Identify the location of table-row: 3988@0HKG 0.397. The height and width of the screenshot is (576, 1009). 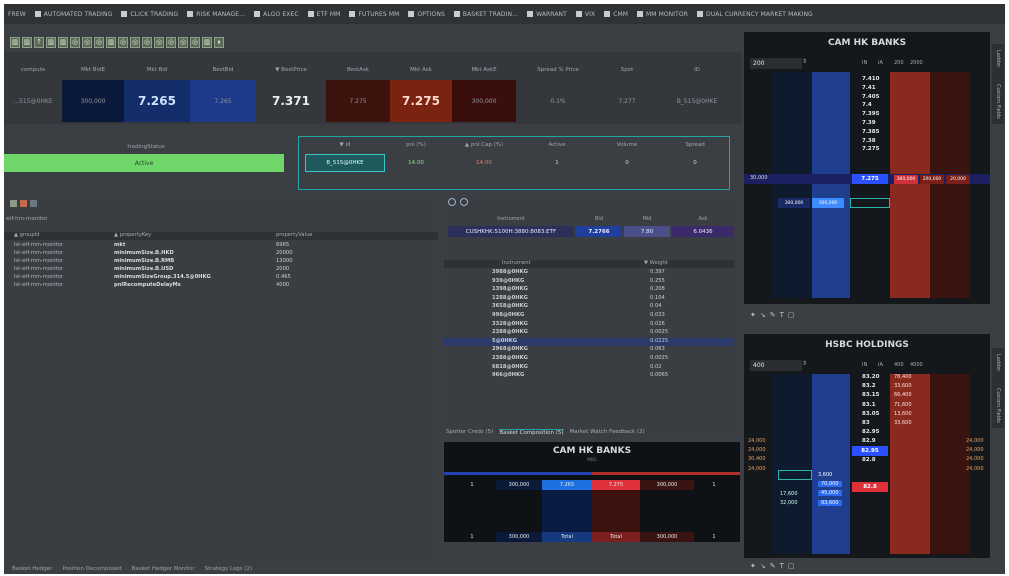
(589, 273).